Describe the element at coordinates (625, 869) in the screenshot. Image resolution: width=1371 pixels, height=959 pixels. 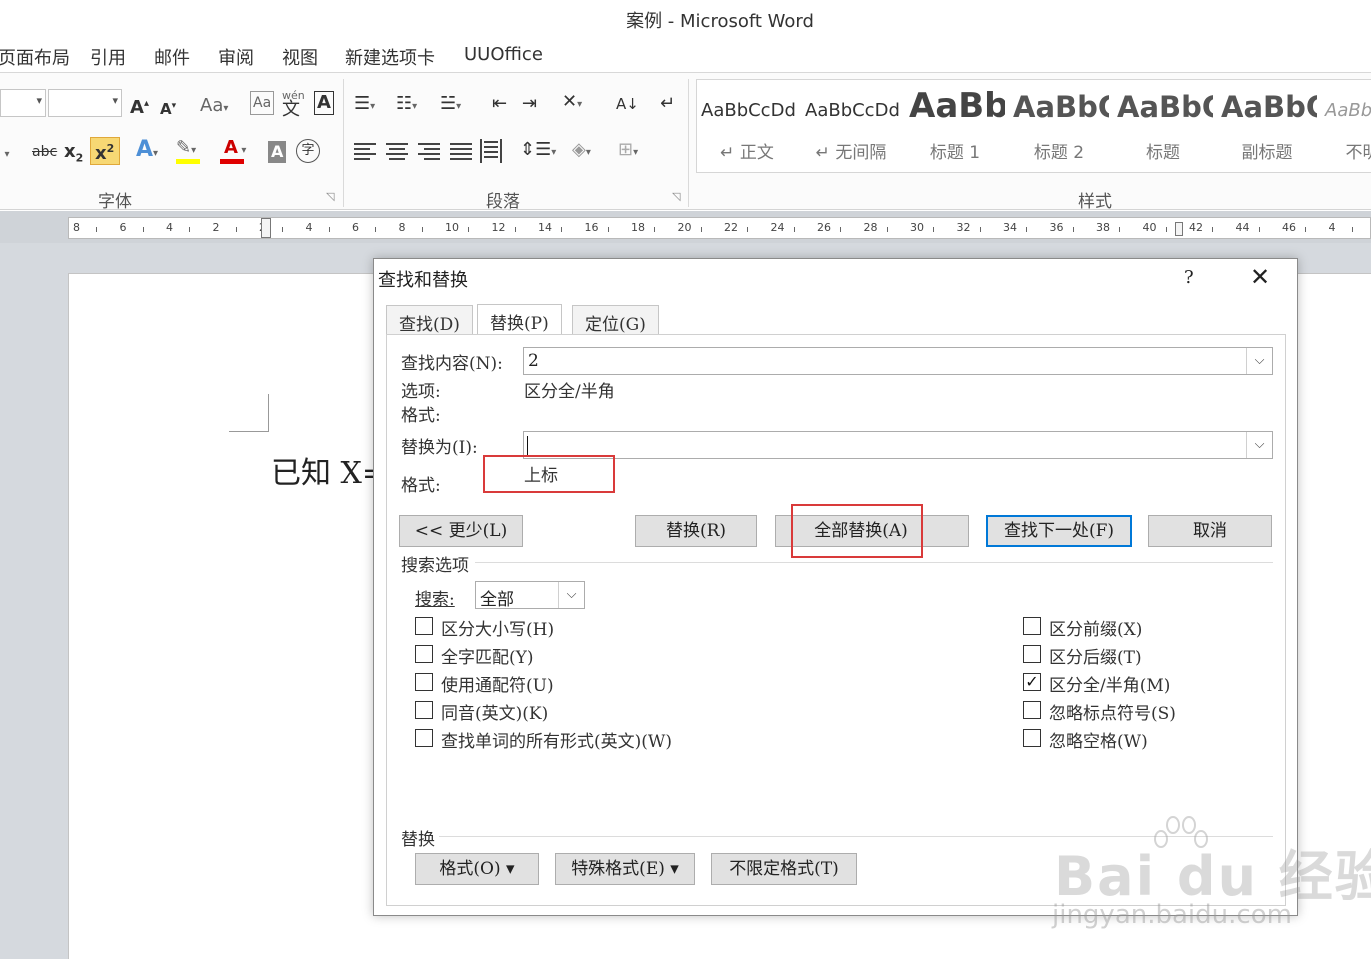
I see `special-button: 特殊格式(E) ▾` at that location.